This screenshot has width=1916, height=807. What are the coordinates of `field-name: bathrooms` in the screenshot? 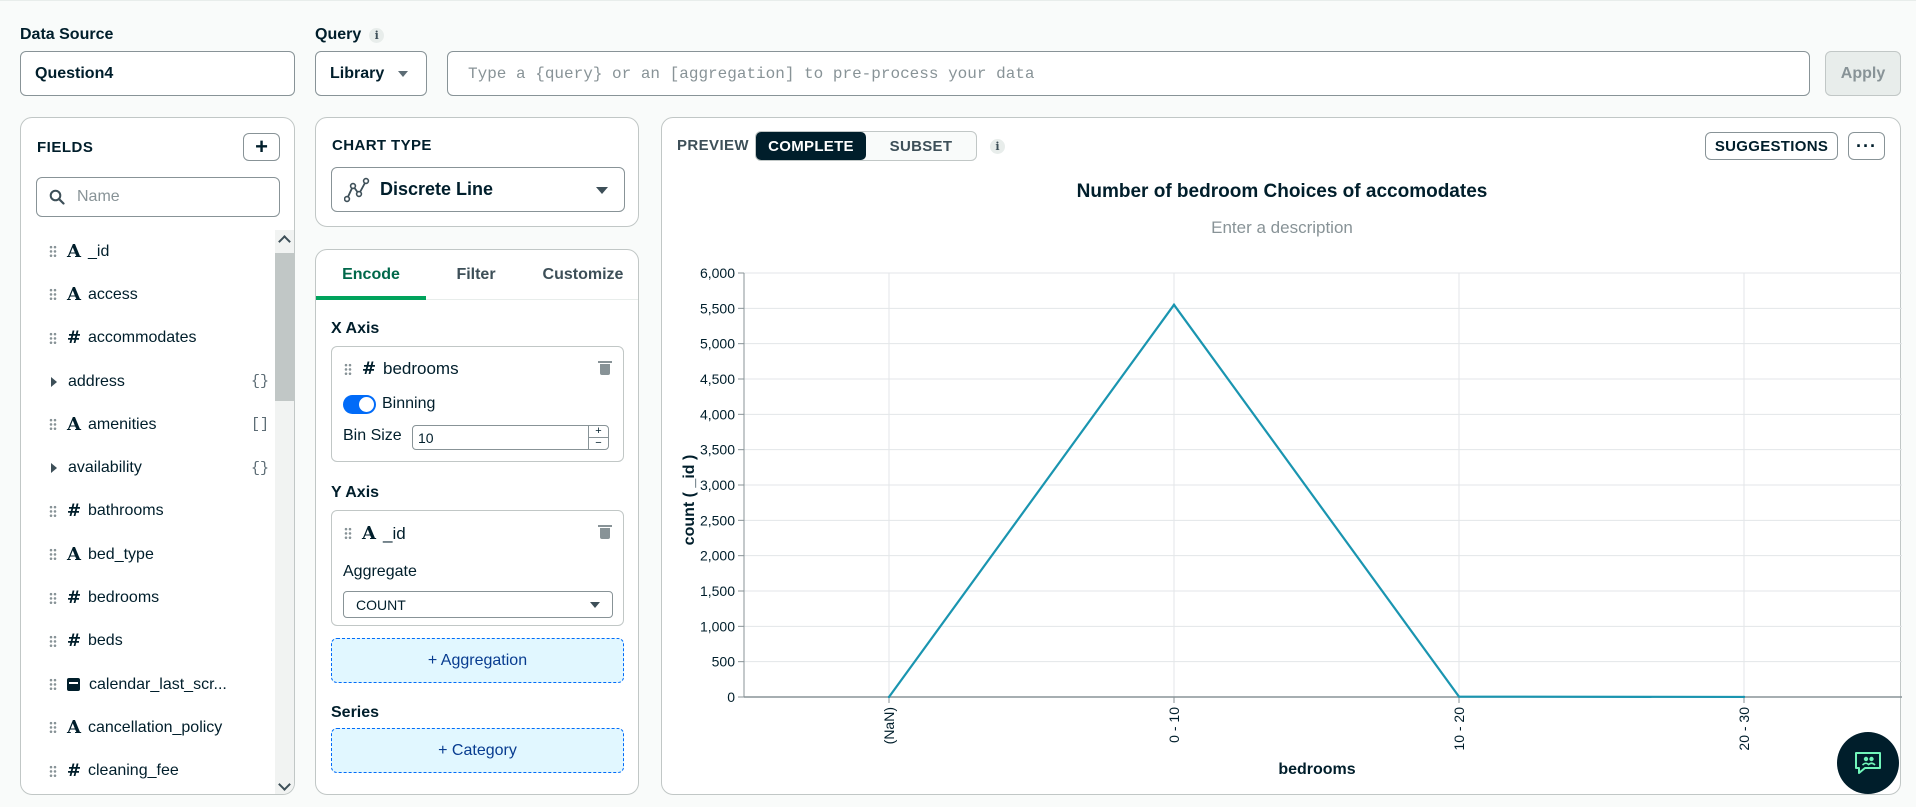 It's located at (126, 511).